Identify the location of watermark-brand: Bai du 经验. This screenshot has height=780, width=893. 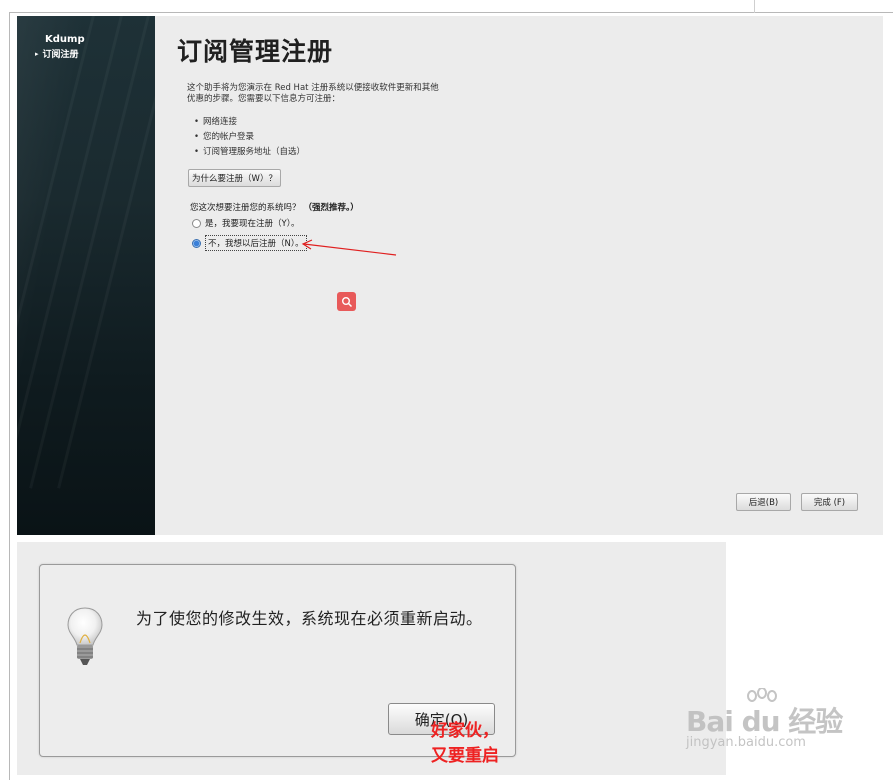
(764, 721).